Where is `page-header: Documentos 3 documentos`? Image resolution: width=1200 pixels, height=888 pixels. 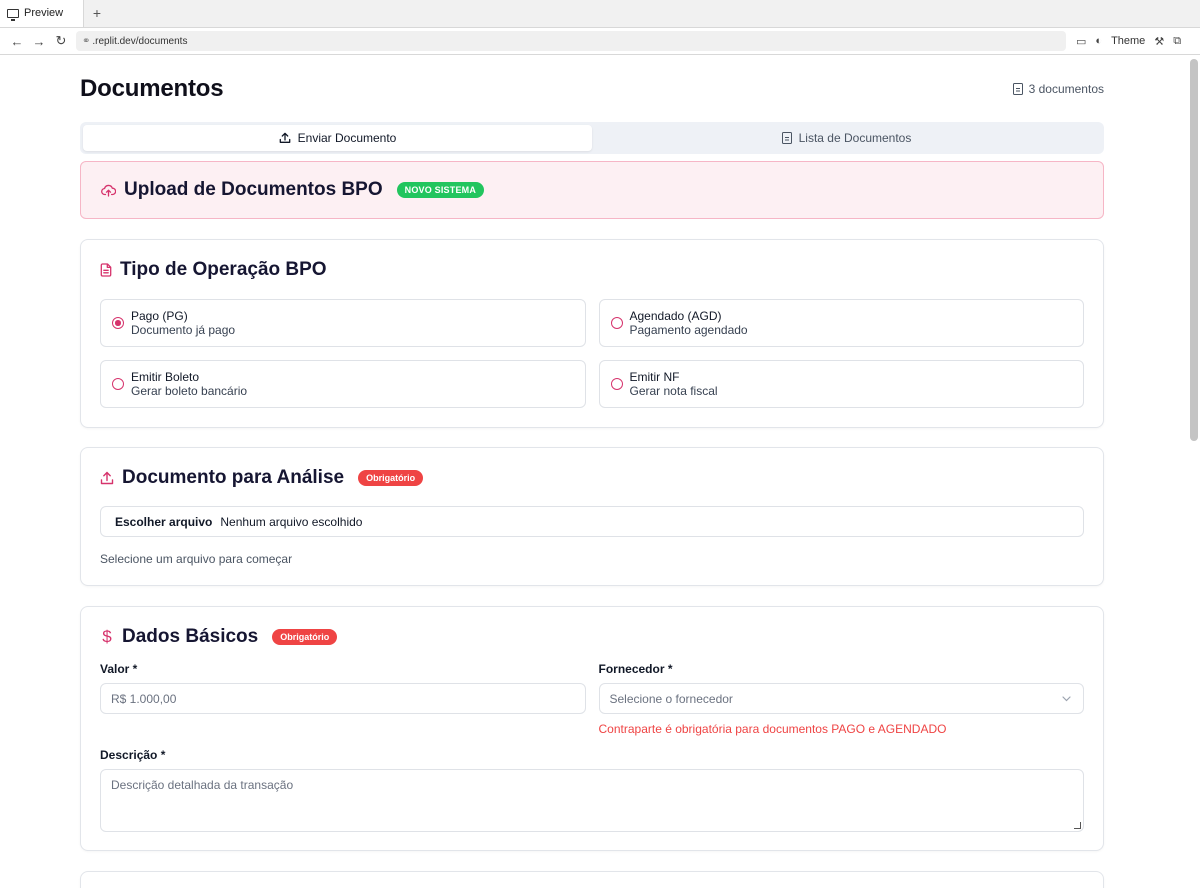
page-header: Documentos 3 documentos is located at coordinates (592, 89).